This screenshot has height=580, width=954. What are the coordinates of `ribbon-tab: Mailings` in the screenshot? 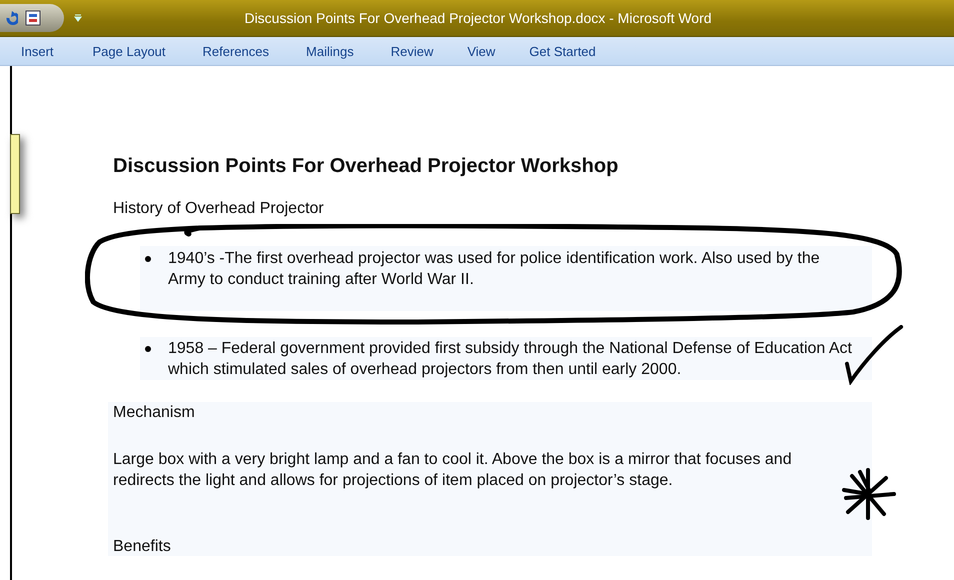 It's located at (330, 51).